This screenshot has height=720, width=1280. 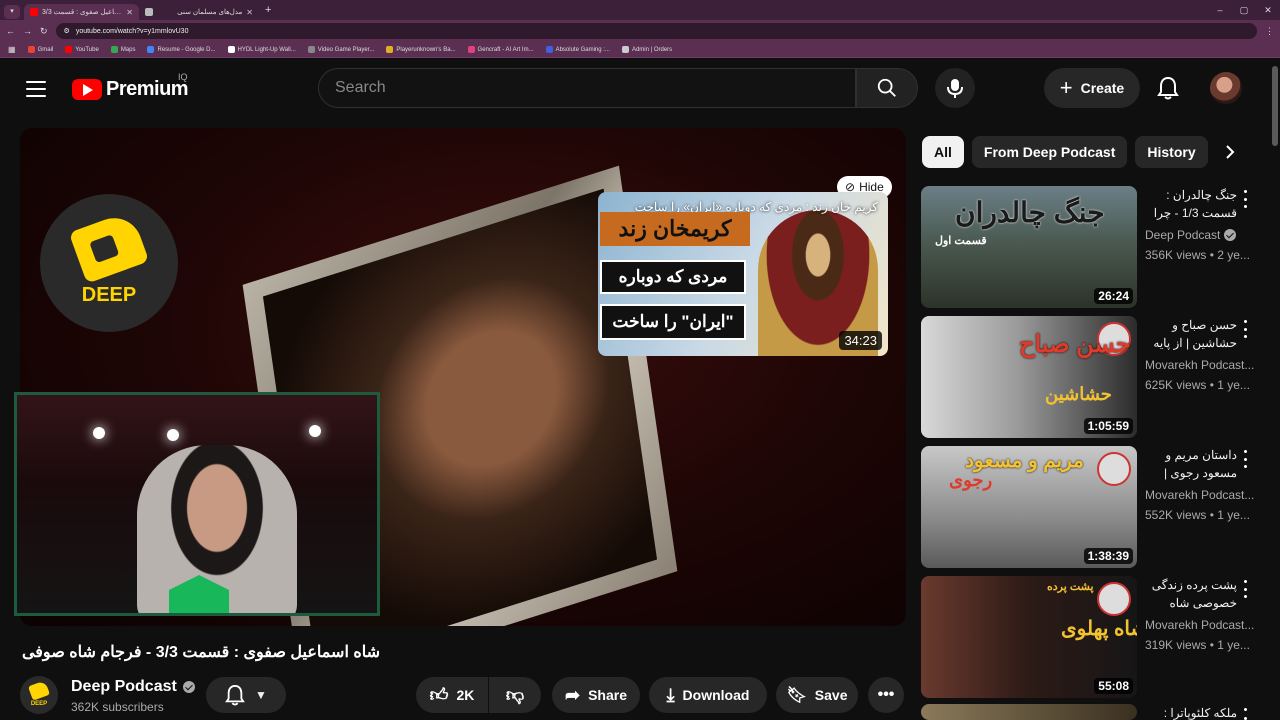 I want to click on search-input: Search, so click(x=587, y=88).